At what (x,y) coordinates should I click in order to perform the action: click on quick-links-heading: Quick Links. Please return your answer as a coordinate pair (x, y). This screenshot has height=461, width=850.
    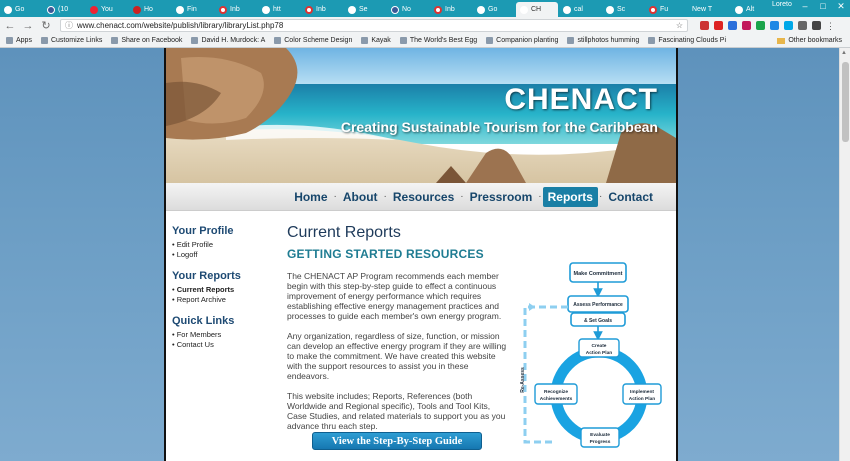
    Looking at the image, I should click on (203, 321).